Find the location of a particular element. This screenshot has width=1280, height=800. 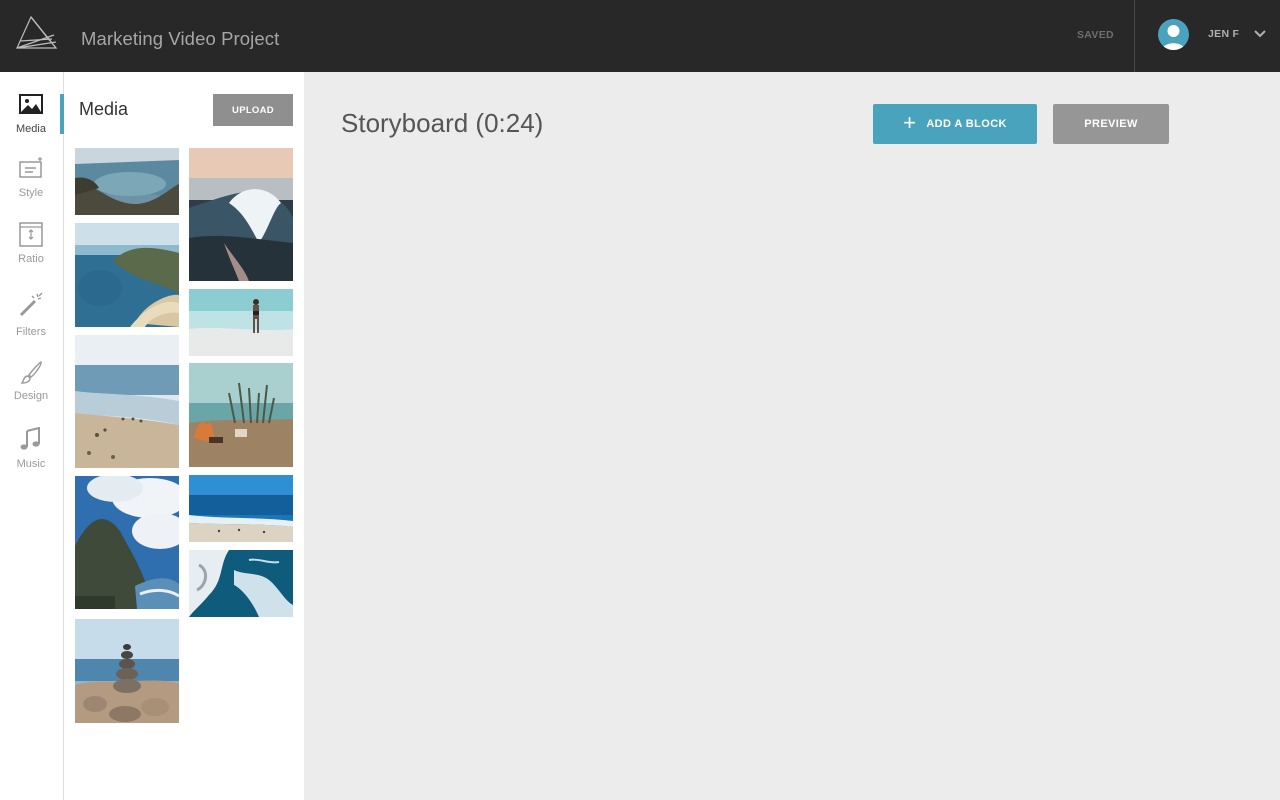

rail-label: Ratio is located at coordinates (31, 259).